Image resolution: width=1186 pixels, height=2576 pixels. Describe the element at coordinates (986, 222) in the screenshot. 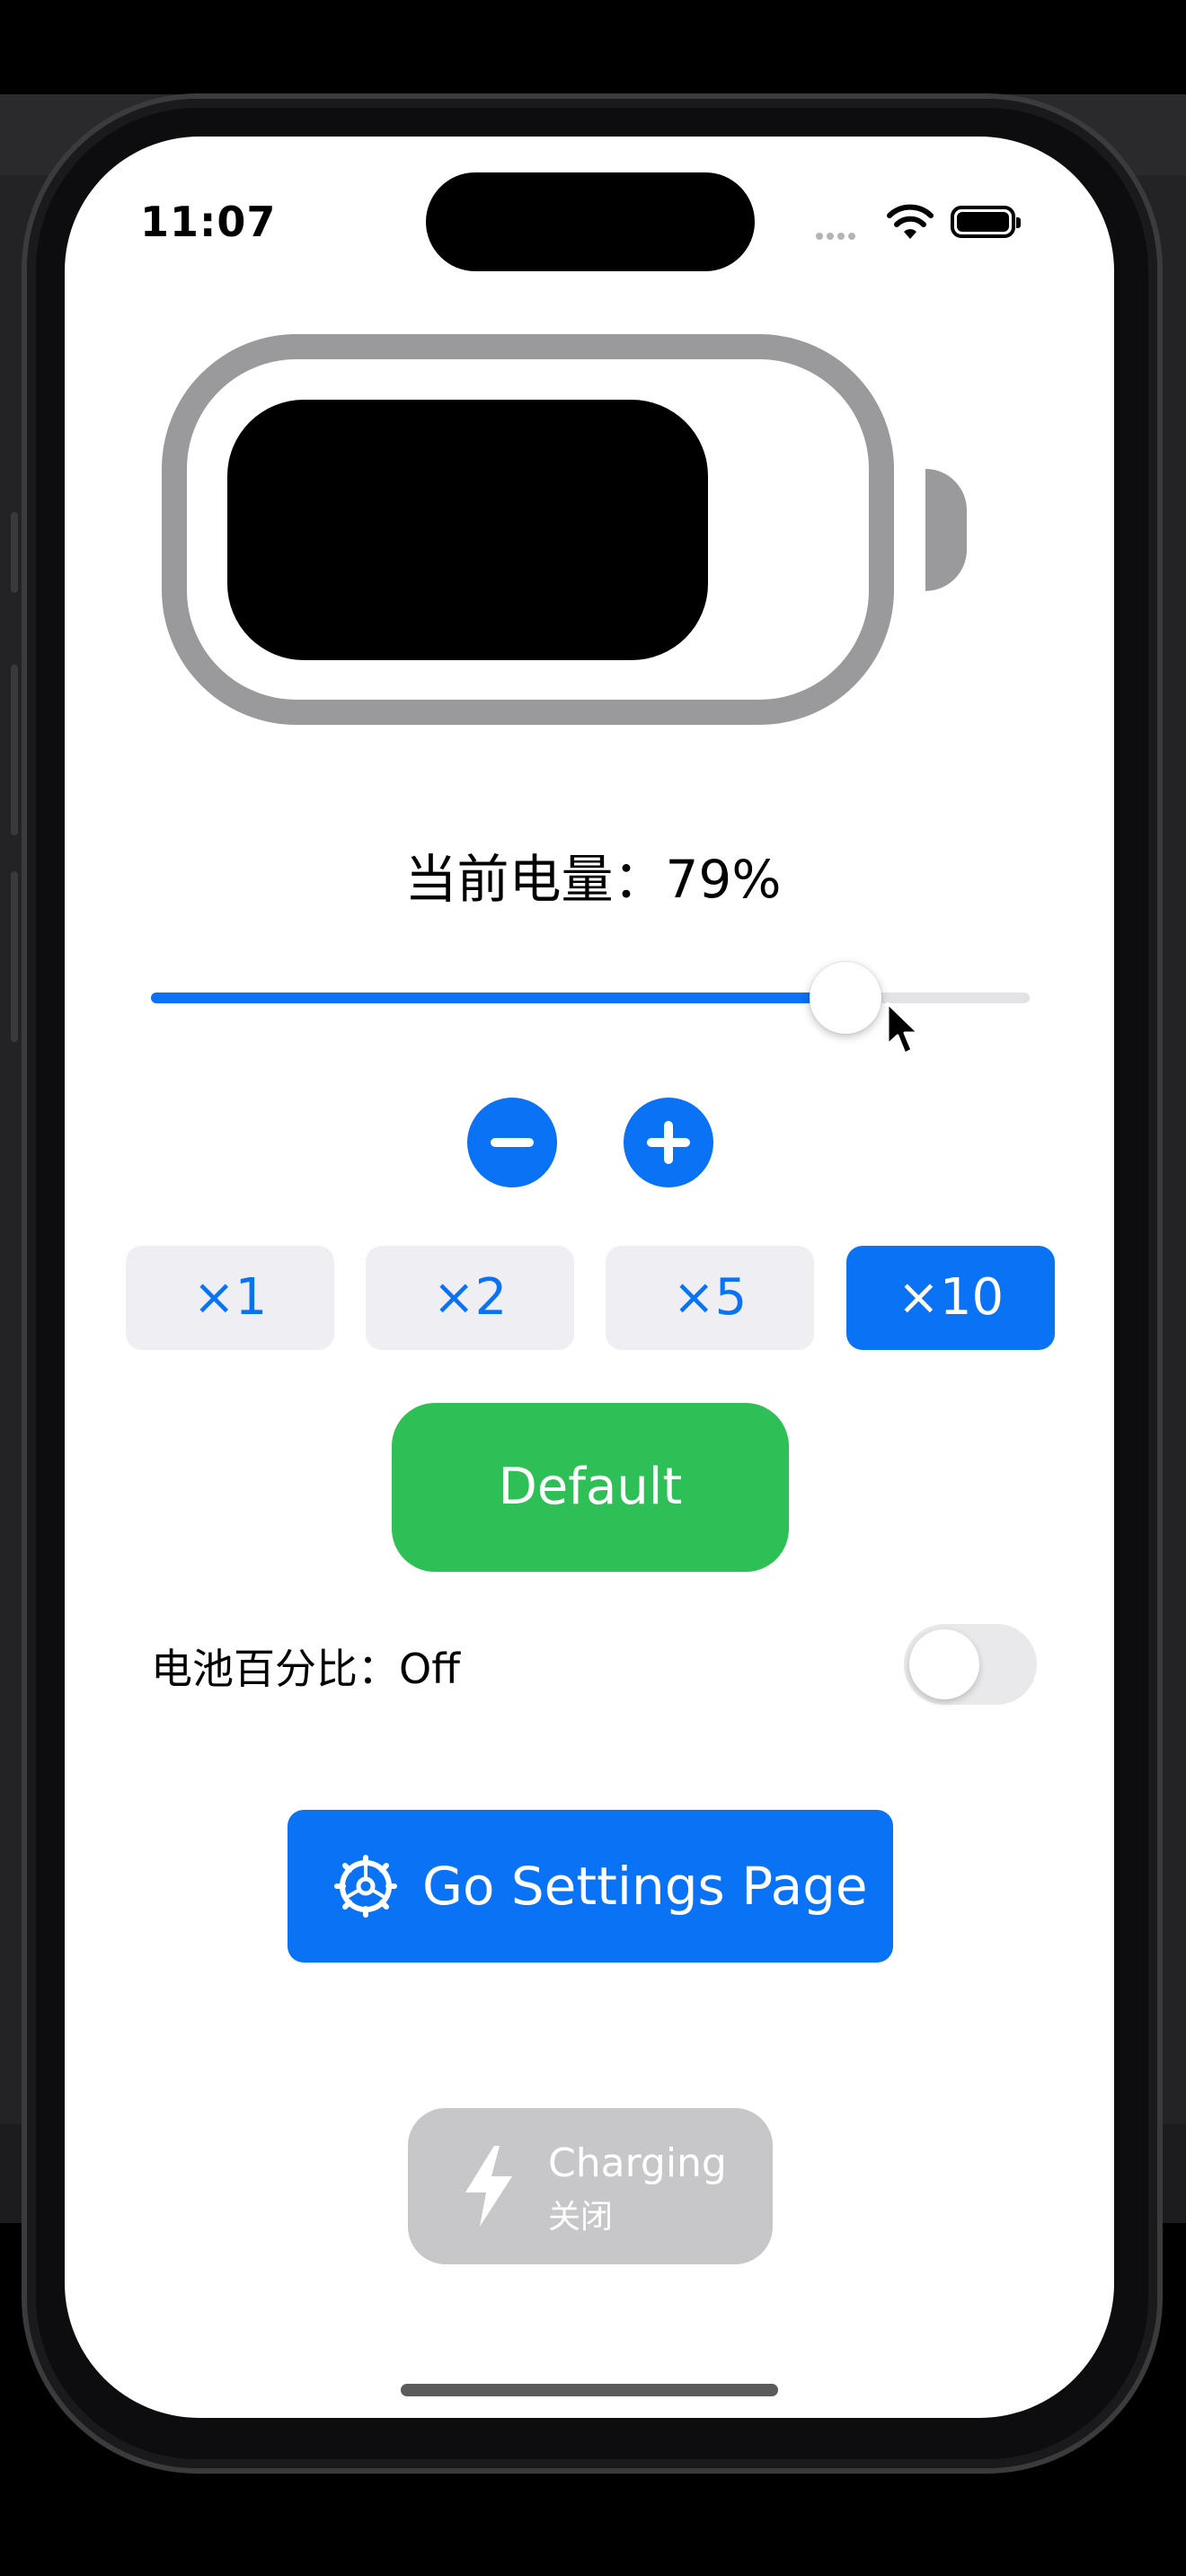

I see `status-battery-icon` at that location.